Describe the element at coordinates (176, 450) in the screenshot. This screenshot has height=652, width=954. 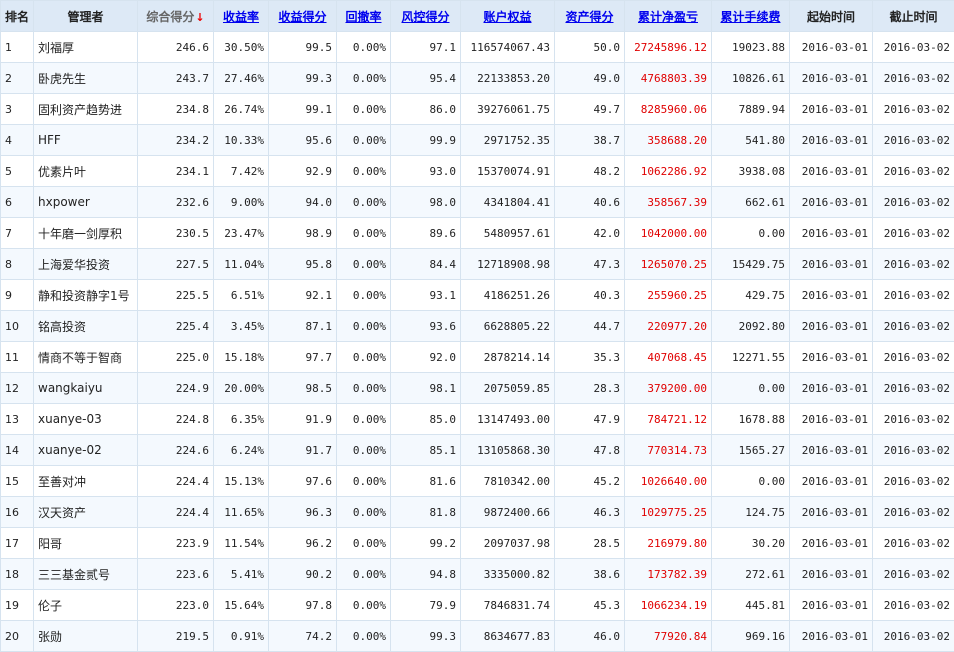
I see `total-score-cell: 224.6` at that location.